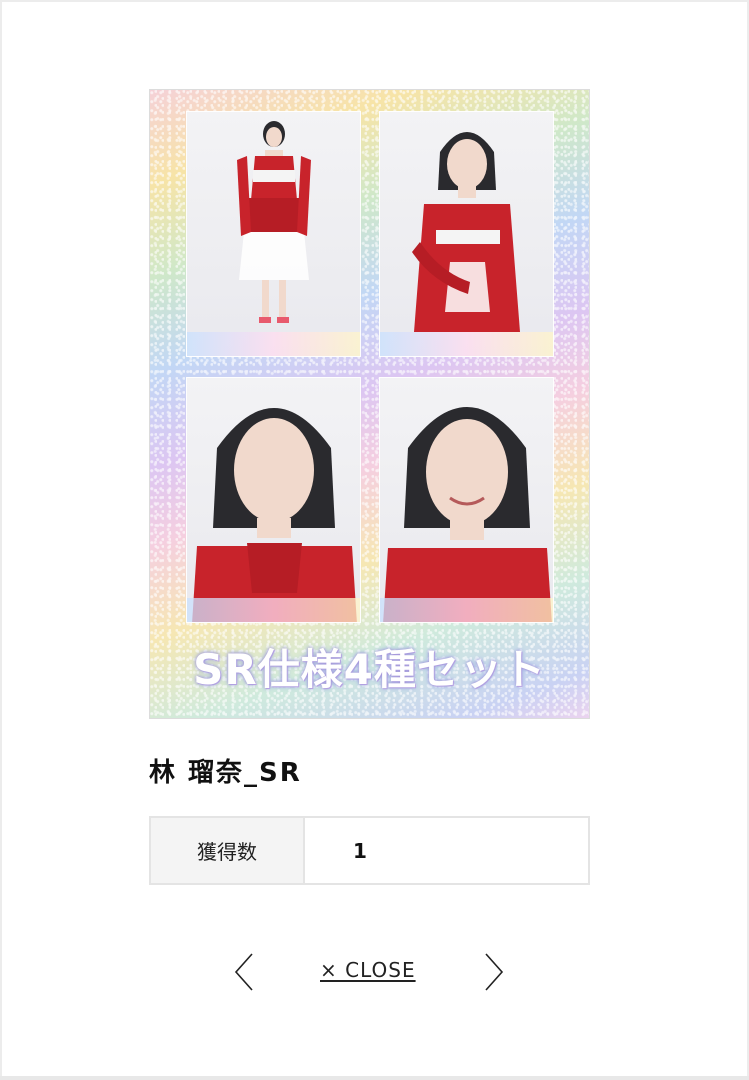 The width and height of the screenshot is (749, 1080). Describe the element at coordinates (374, 1078) in the screenshot. I see `bottom-divider` at that location.